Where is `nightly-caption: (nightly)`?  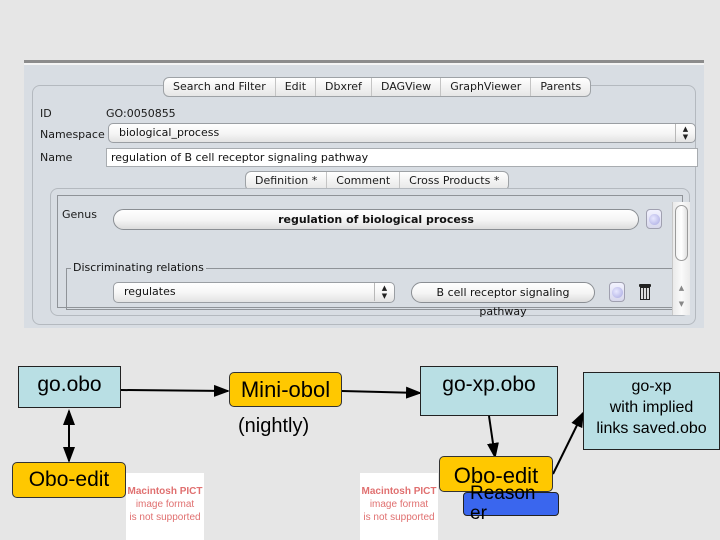
nightly-caption: (nightly) is located at coordinates (274, 426).